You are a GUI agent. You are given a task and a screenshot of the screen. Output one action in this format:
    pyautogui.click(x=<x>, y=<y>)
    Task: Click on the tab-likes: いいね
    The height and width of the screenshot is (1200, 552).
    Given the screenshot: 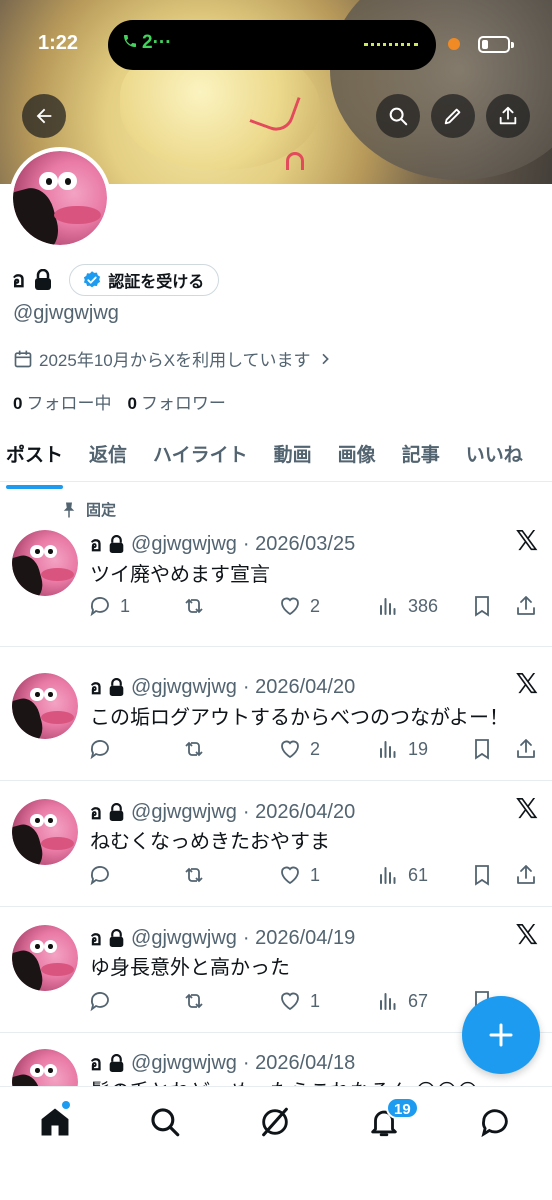 What is the action you would take?
    pyautogui.click(x=494, y=456)
    